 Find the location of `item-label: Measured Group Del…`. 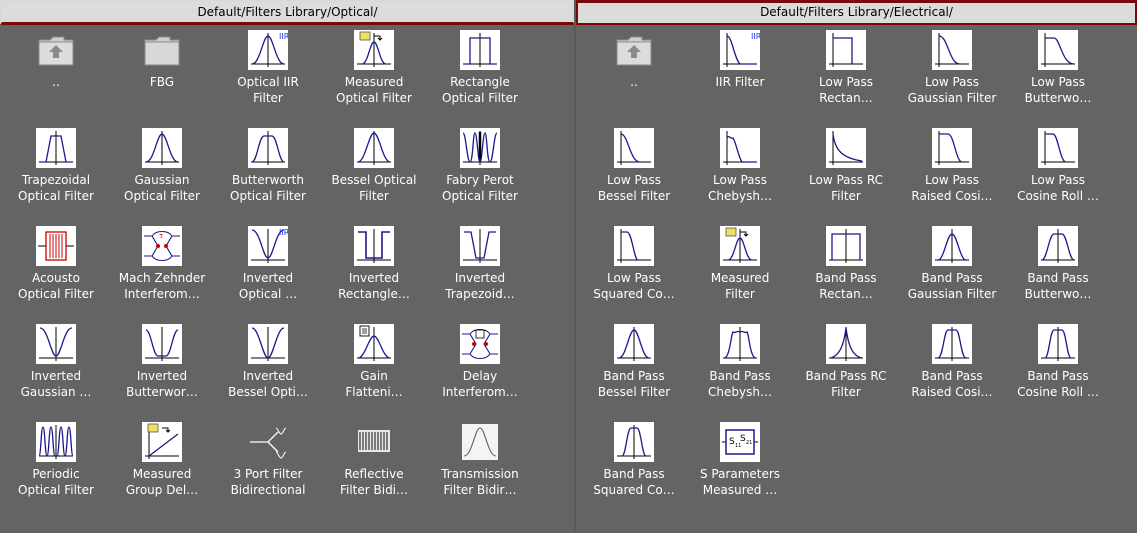

item-label: Measured Group Del… is located at coordinates (162, 482).